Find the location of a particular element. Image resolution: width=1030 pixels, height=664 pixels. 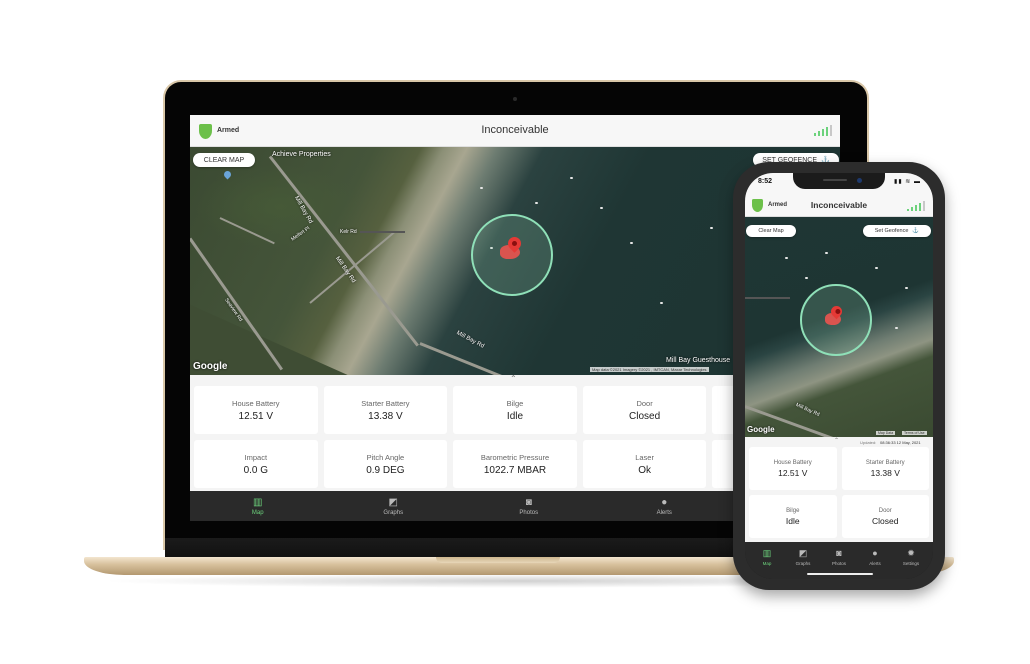

graph-icon: ◩ is located at coordinates (803, 552).